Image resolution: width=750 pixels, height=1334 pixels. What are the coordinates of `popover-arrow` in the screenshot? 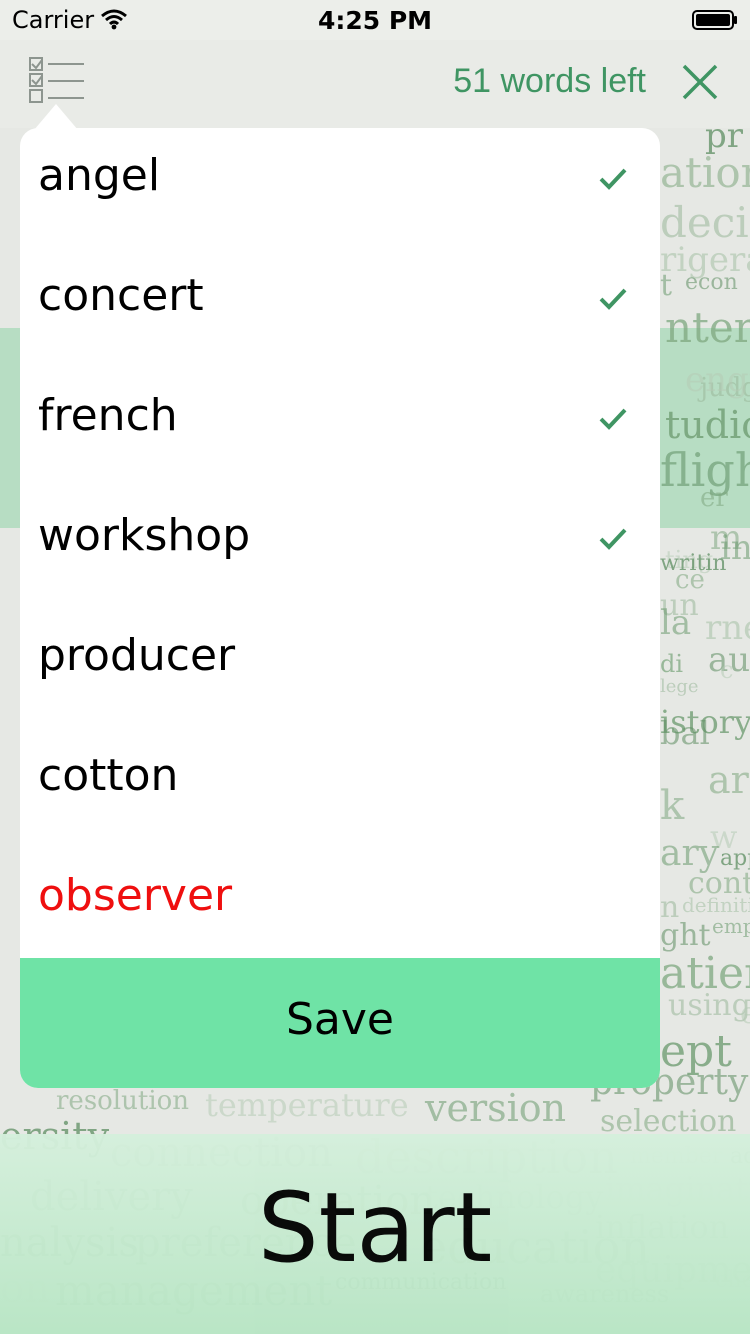 It's located at (56, 117).